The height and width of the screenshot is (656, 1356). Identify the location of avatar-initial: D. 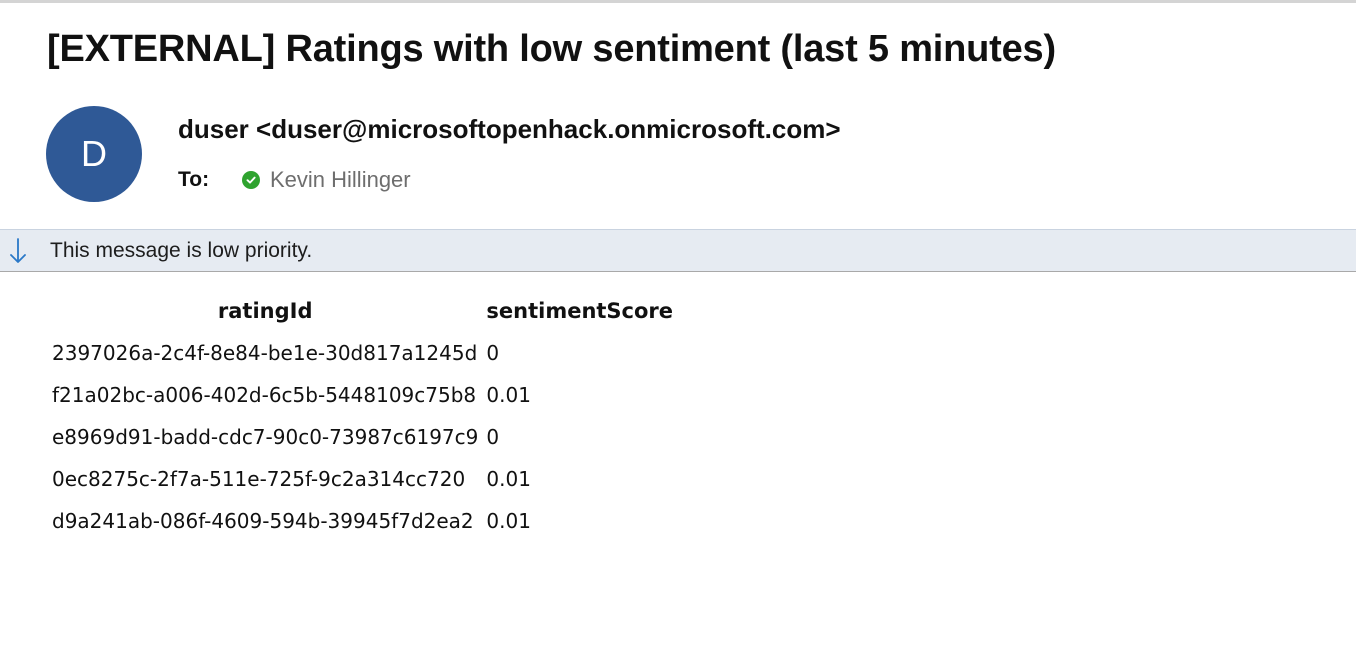
(94, 153).